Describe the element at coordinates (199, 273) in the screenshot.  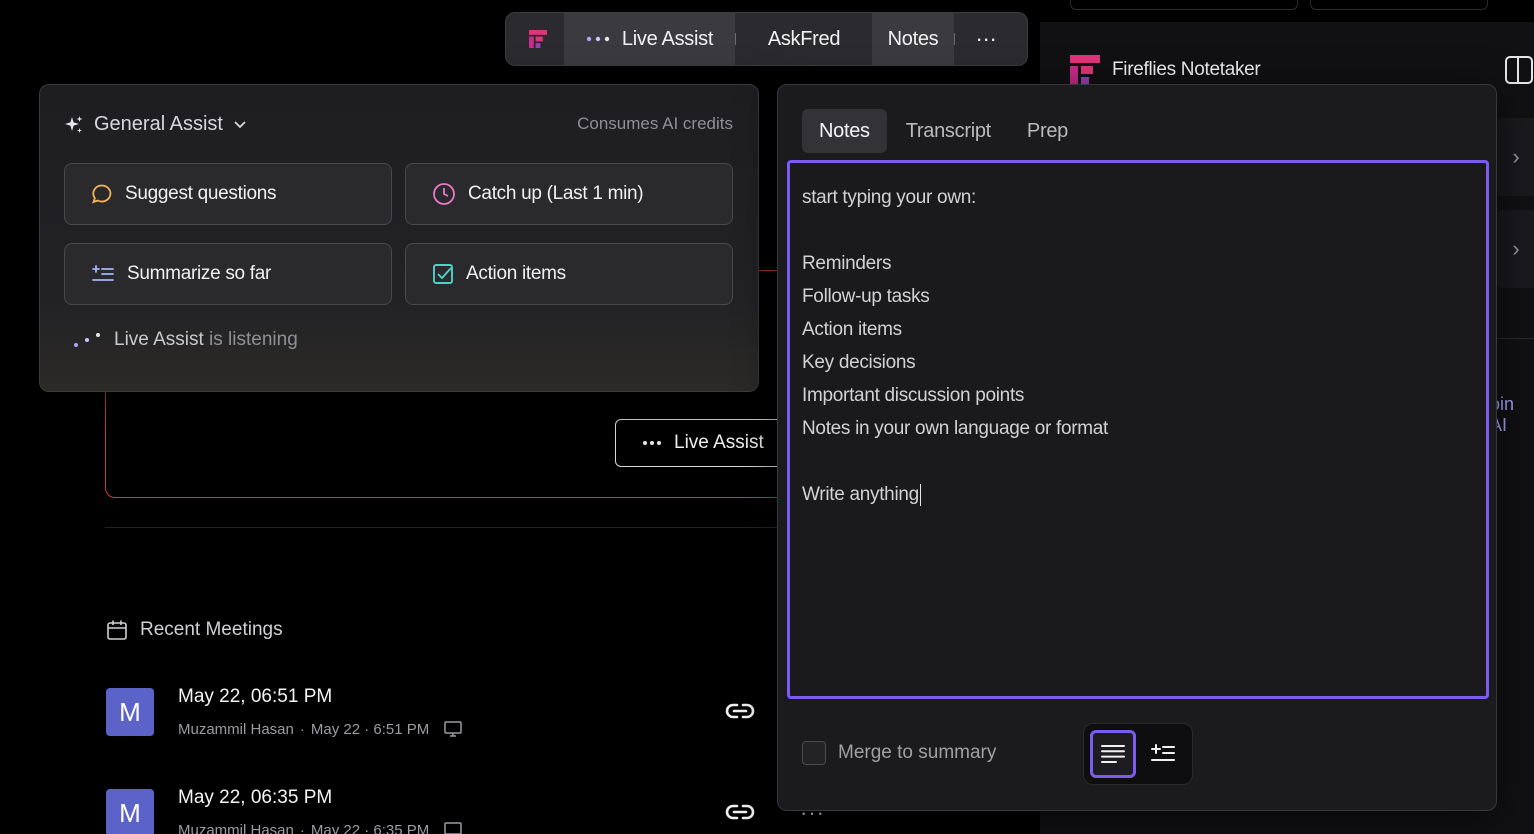
I see `summarize-label: Summarize so far` at that location.